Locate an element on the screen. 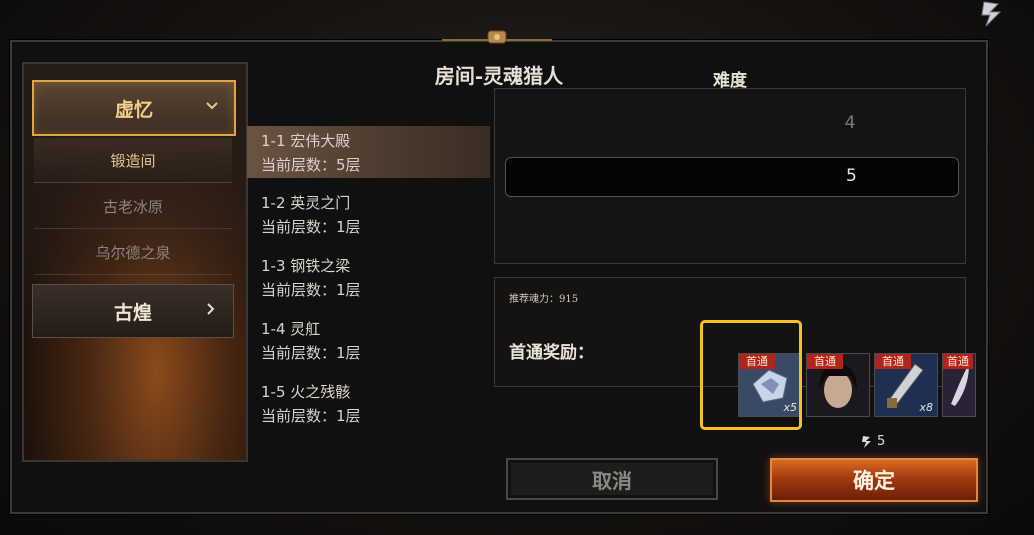  level-item: 1-3 钢铁之梁 当前层数：1层 is located at coordinates (368, 277).